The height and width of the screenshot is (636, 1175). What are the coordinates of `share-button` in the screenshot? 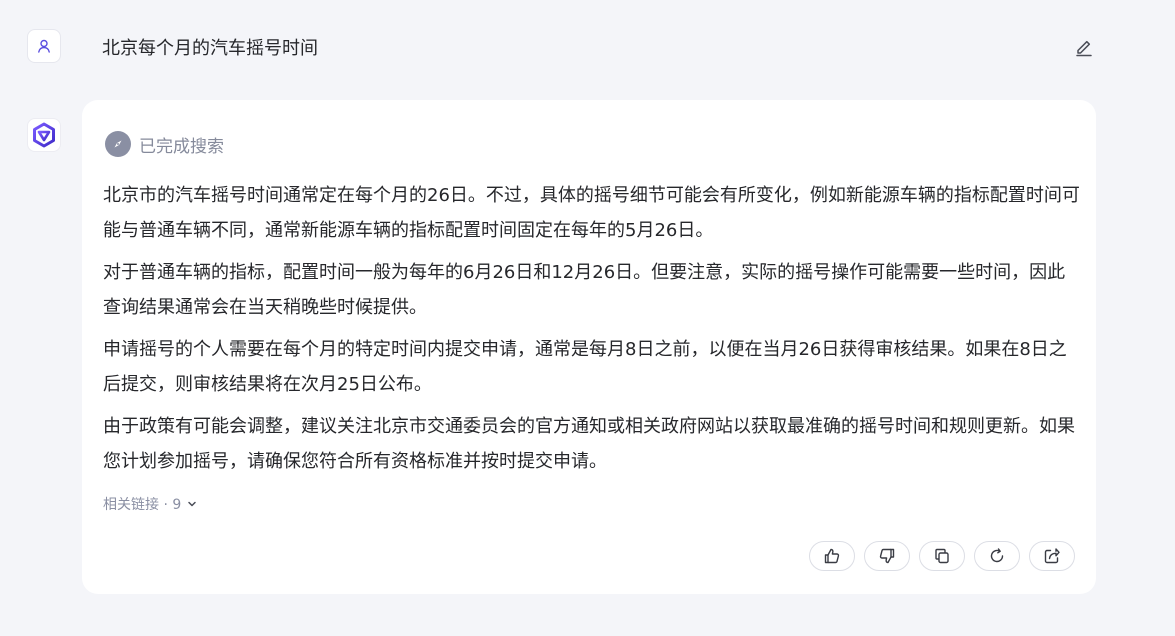 It's located at (1052, 556).